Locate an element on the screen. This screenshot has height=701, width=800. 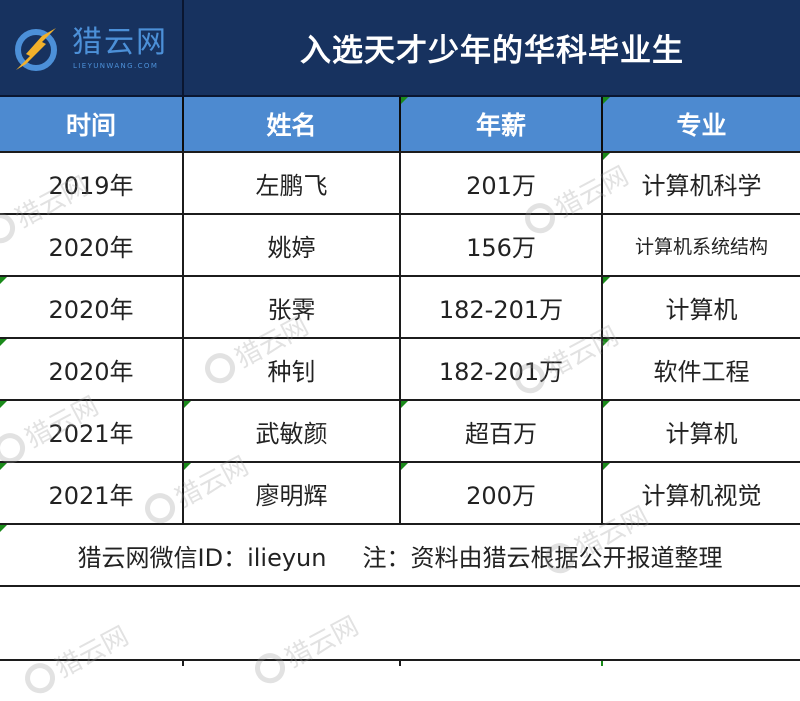
column-header-salary: 年薪 is located at coordinates (501, 125).